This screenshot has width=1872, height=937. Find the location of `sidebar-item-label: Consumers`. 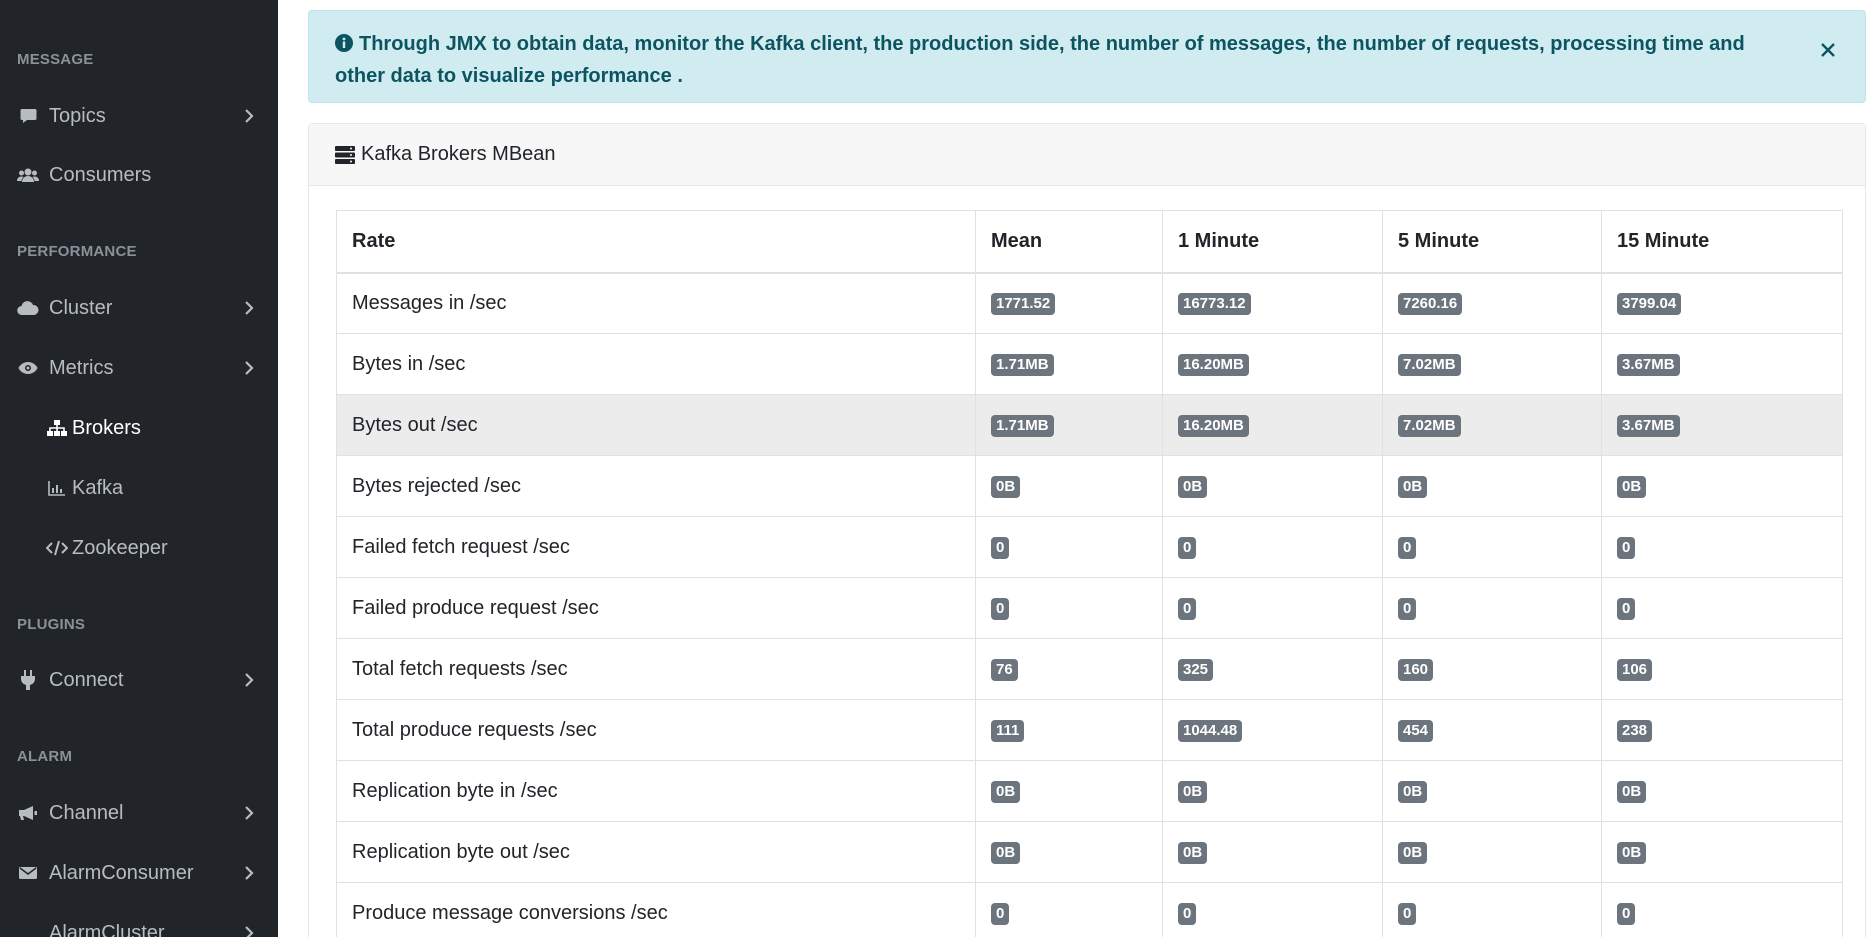

sidebar-item-label: Consumers is located at coordinates (100, 174).